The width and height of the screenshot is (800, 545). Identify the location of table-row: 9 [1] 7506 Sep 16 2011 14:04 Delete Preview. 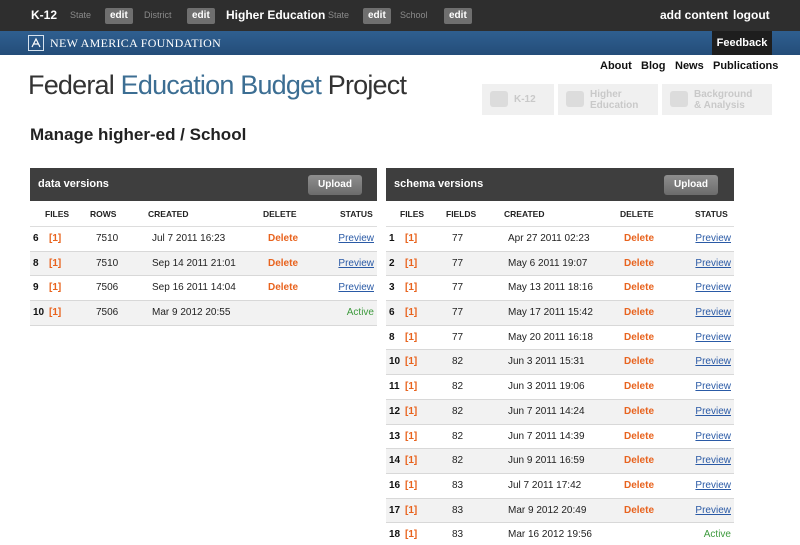
(203, 289).